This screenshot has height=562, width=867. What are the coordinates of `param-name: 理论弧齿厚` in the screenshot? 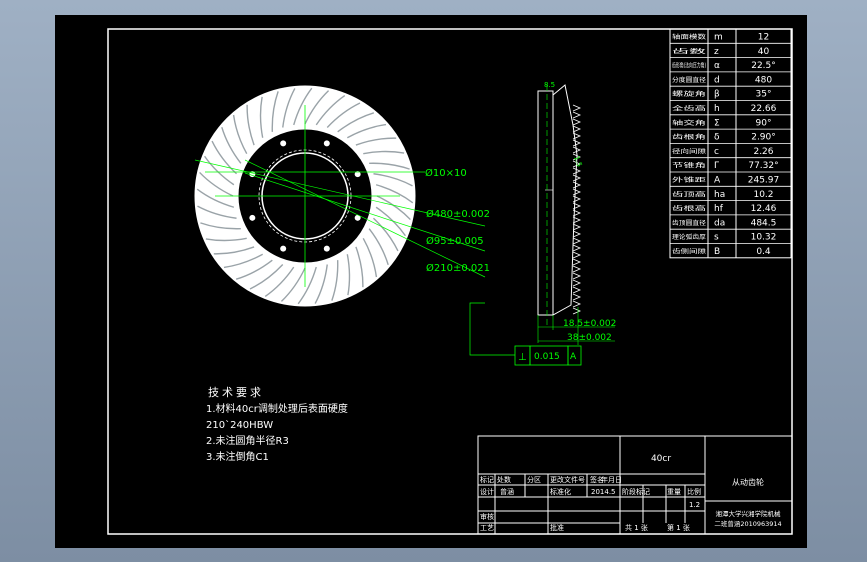 It's located at (689, 237).